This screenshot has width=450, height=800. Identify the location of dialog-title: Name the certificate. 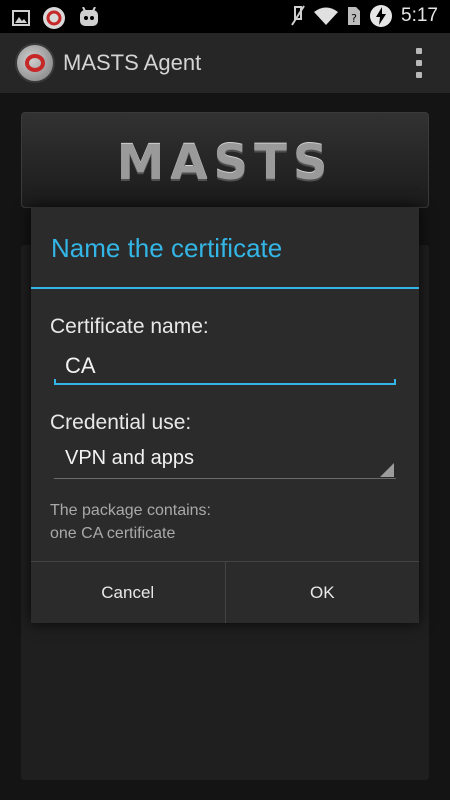
(167, 248).